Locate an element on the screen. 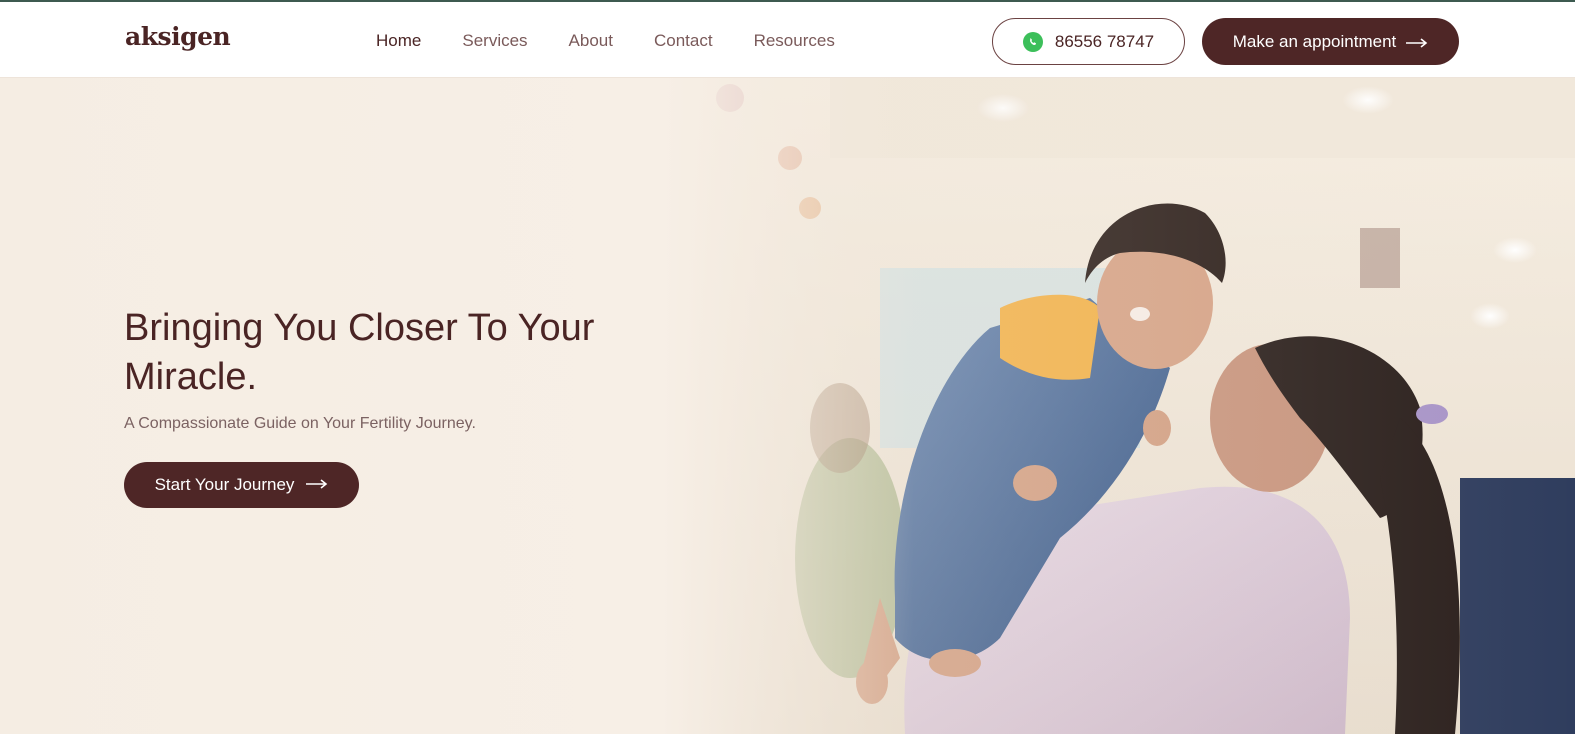 The height and width of the screenshot is (734, 1575). whatsapp-phone-button: 86556 78747 is located at coordinates (1088, 41).